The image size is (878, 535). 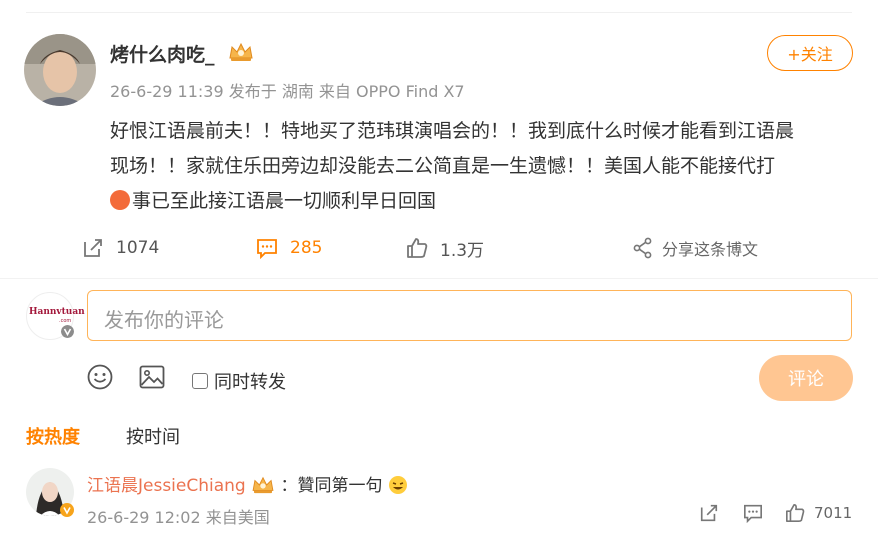 What do you see at coordinates (67, 331) in the screenshot?
I see `verified-icon` at bounding box center [67, 331].